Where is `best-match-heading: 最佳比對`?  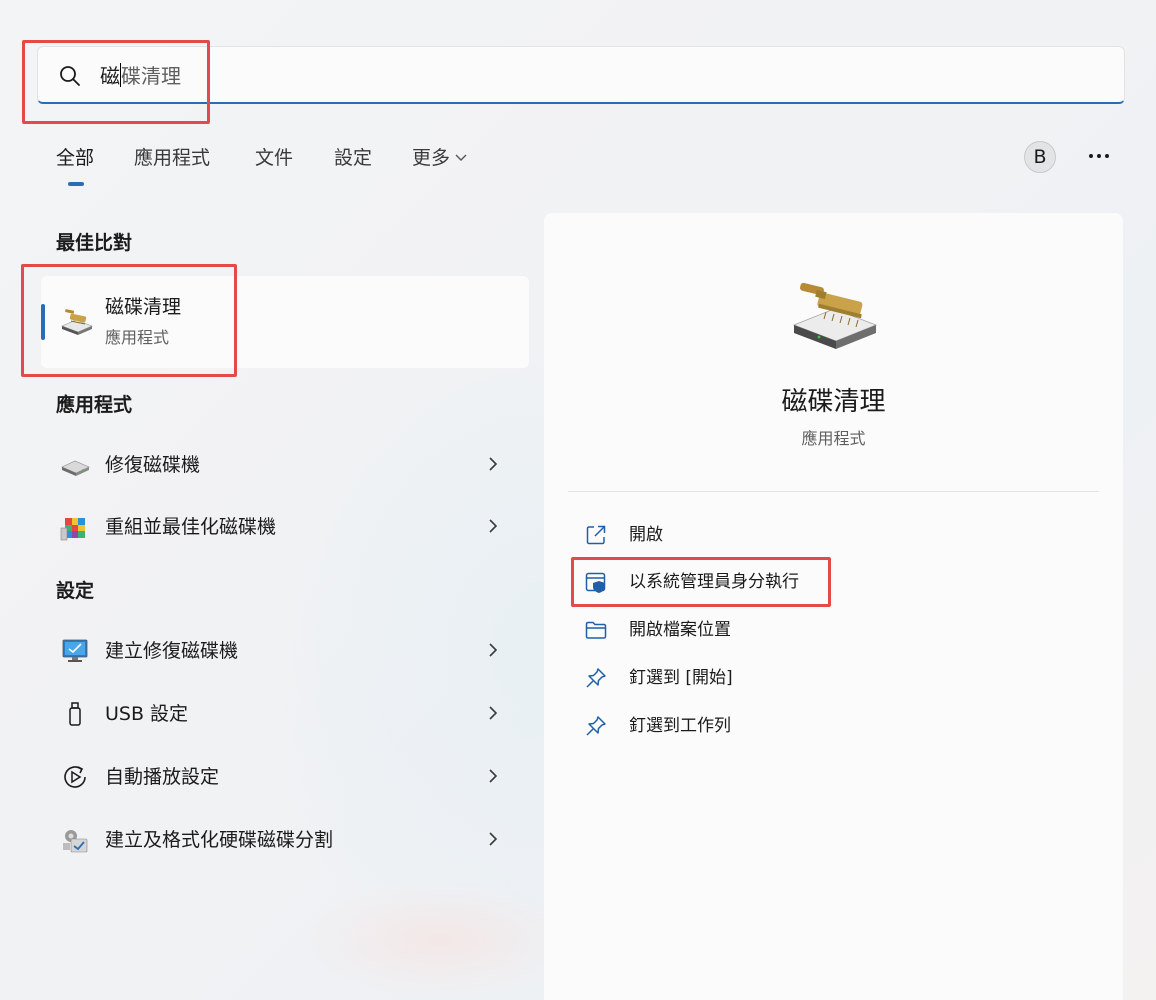 best-match-heading: 最佳比對 is located at coordinates (94, 243).